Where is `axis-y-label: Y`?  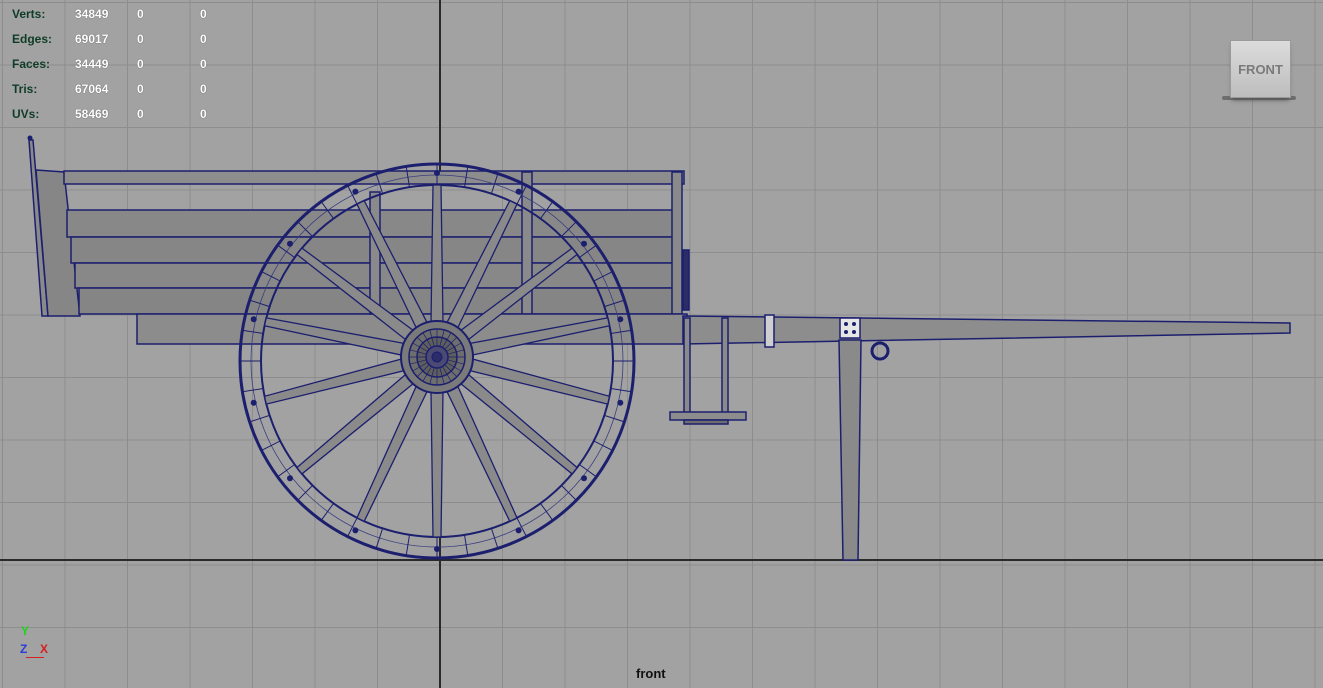 axis-y-label: Y is located at coordinates (25, 631).